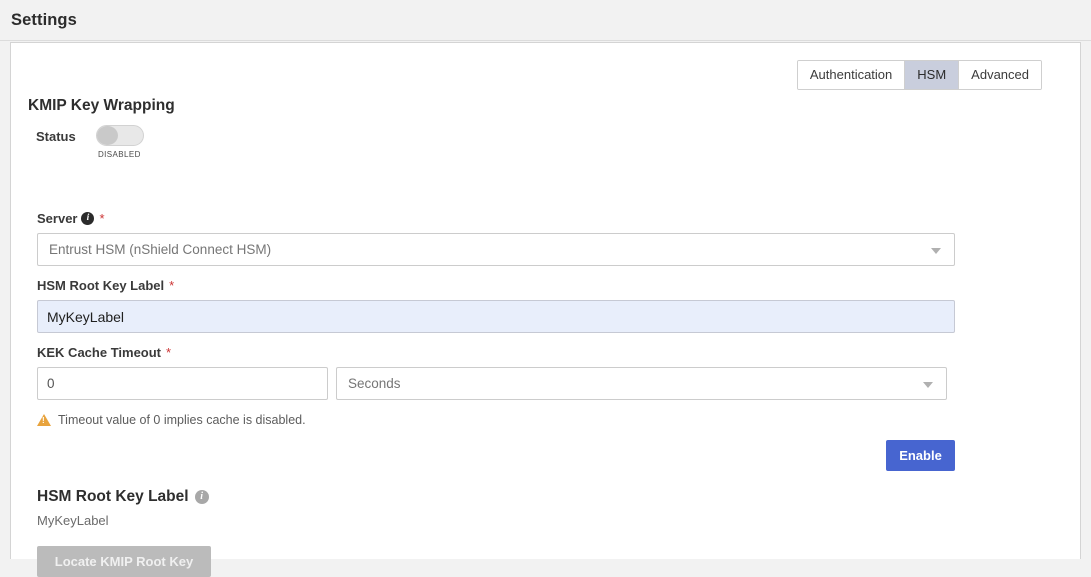 The width and height of the screenshot is (1091, 577). What do you see at coordinates (374, 383) in the screenshot?
I see `kek-cache-timeout-unit-value: Seconds` at bounding box center [374, 383].